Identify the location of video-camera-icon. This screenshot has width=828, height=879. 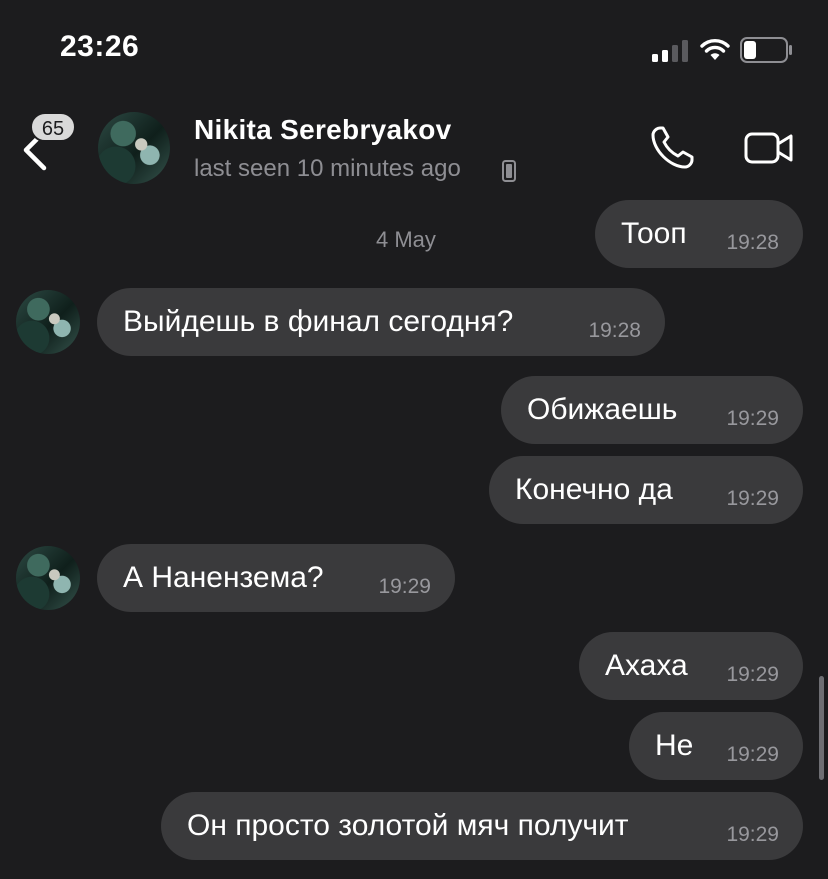
(768, 148).